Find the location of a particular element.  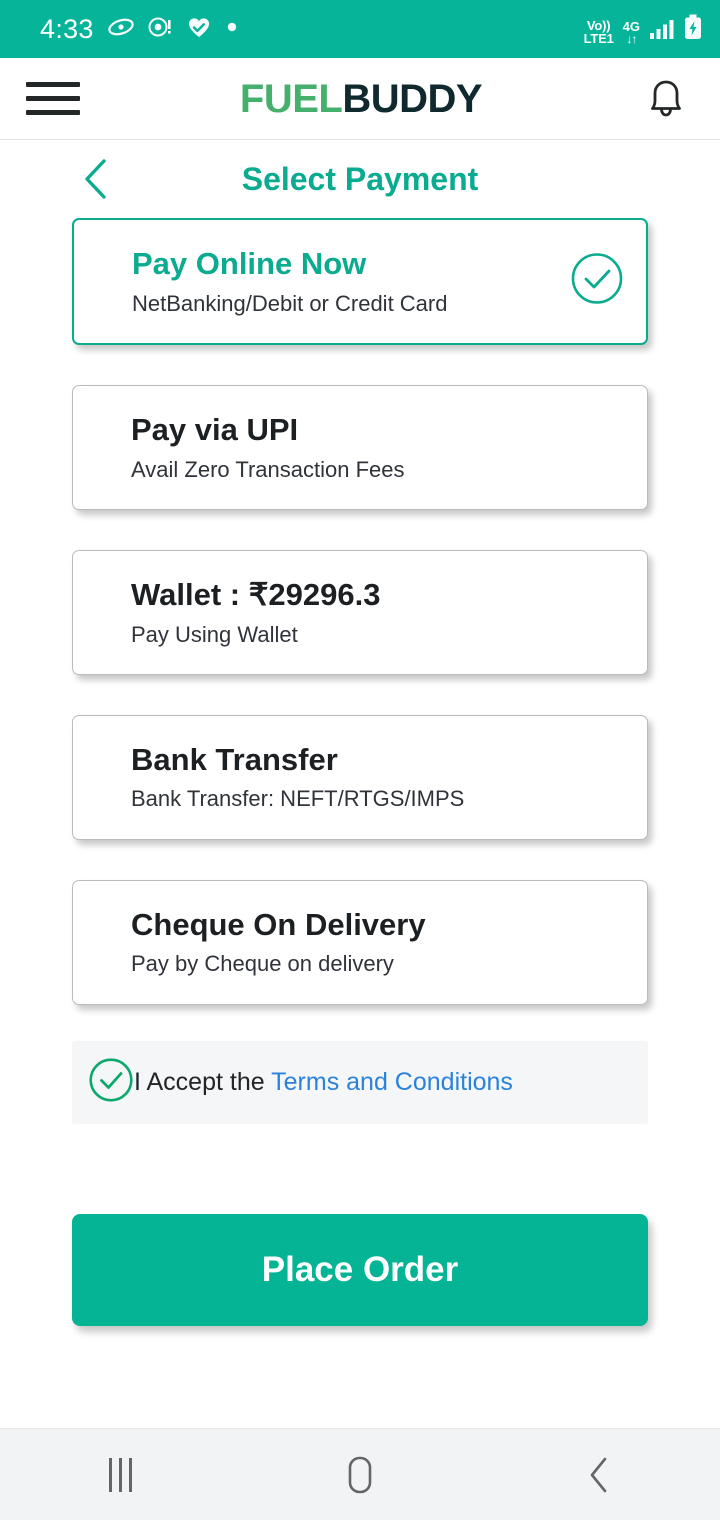

record-icon is located at coordinates (160, 29).